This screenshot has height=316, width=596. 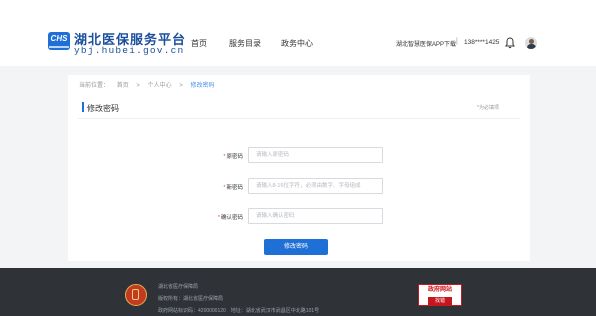 I want to click on breadcrumb-personal-center: 个人中心, so click(x=160, y=86).